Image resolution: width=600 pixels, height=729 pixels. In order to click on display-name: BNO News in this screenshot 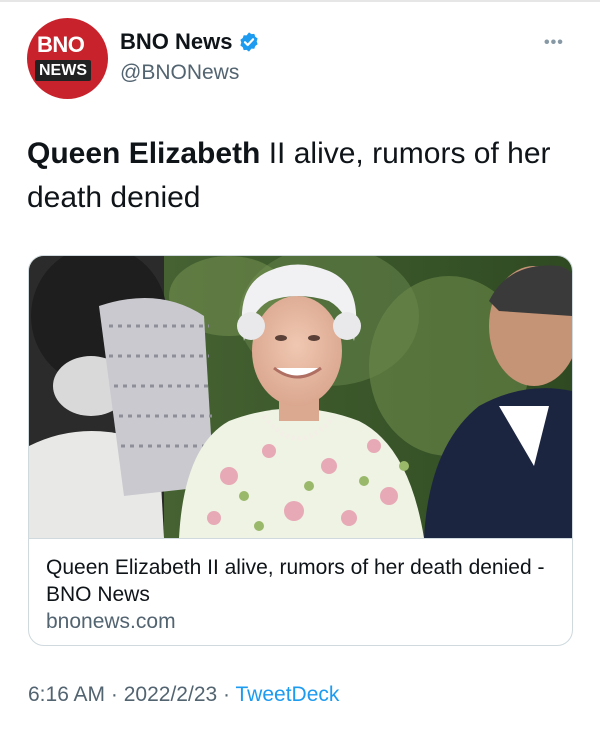, I will do `click(176, 42)`.